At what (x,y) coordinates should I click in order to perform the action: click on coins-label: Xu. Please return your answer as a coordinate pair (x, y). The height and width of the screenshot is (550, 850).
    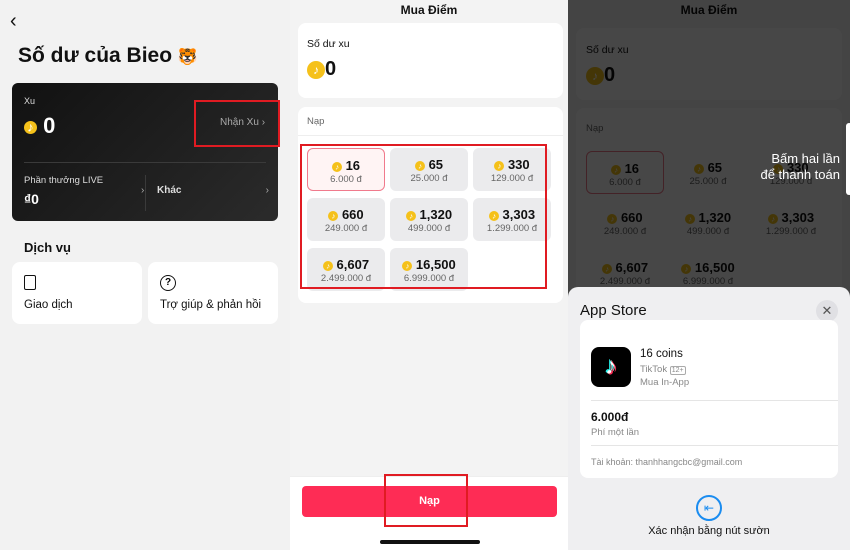
    Looking at the image, I should click on (30, 101).